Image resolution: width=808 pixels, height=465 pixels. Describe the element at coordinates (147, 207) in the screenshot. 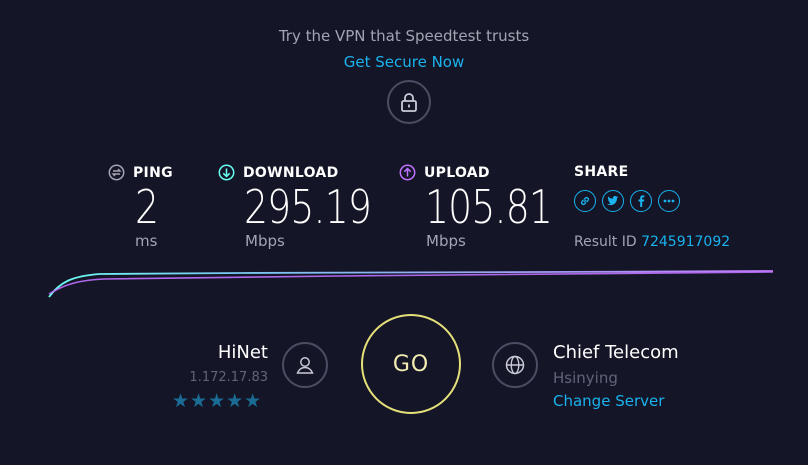

I see `ping-value: 2` at that location.